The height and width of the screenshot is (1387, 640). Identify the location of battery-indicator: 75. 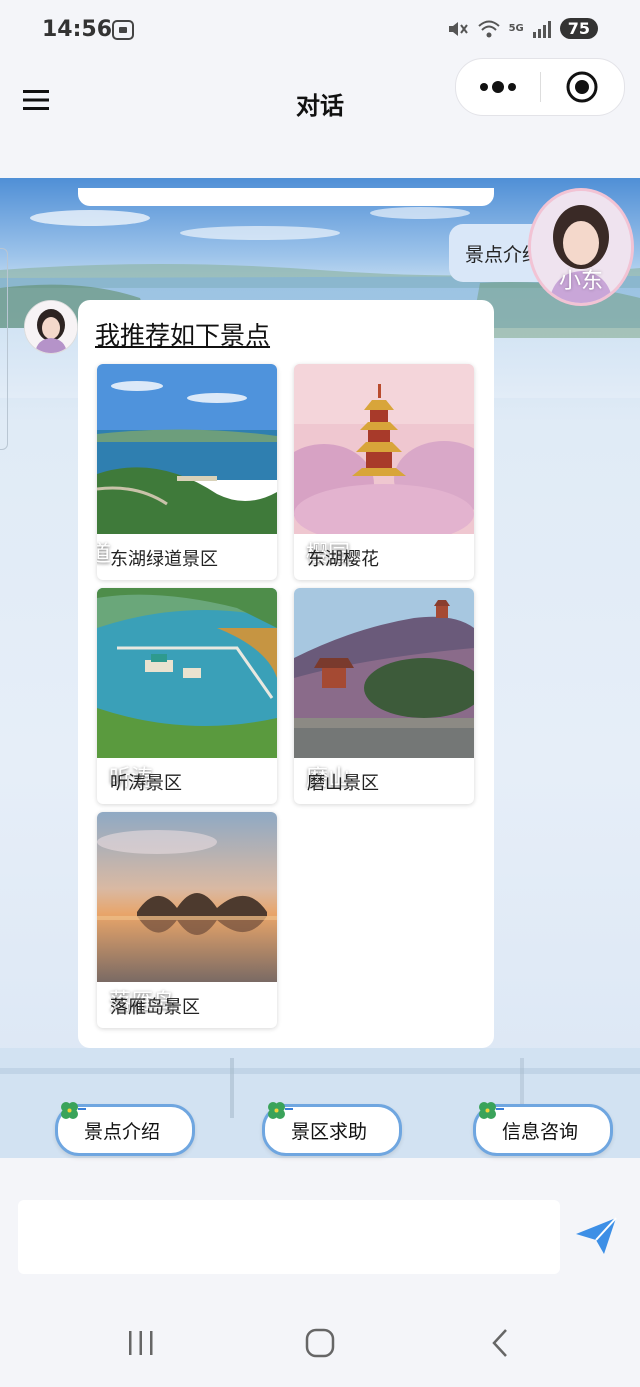
(578, 28).